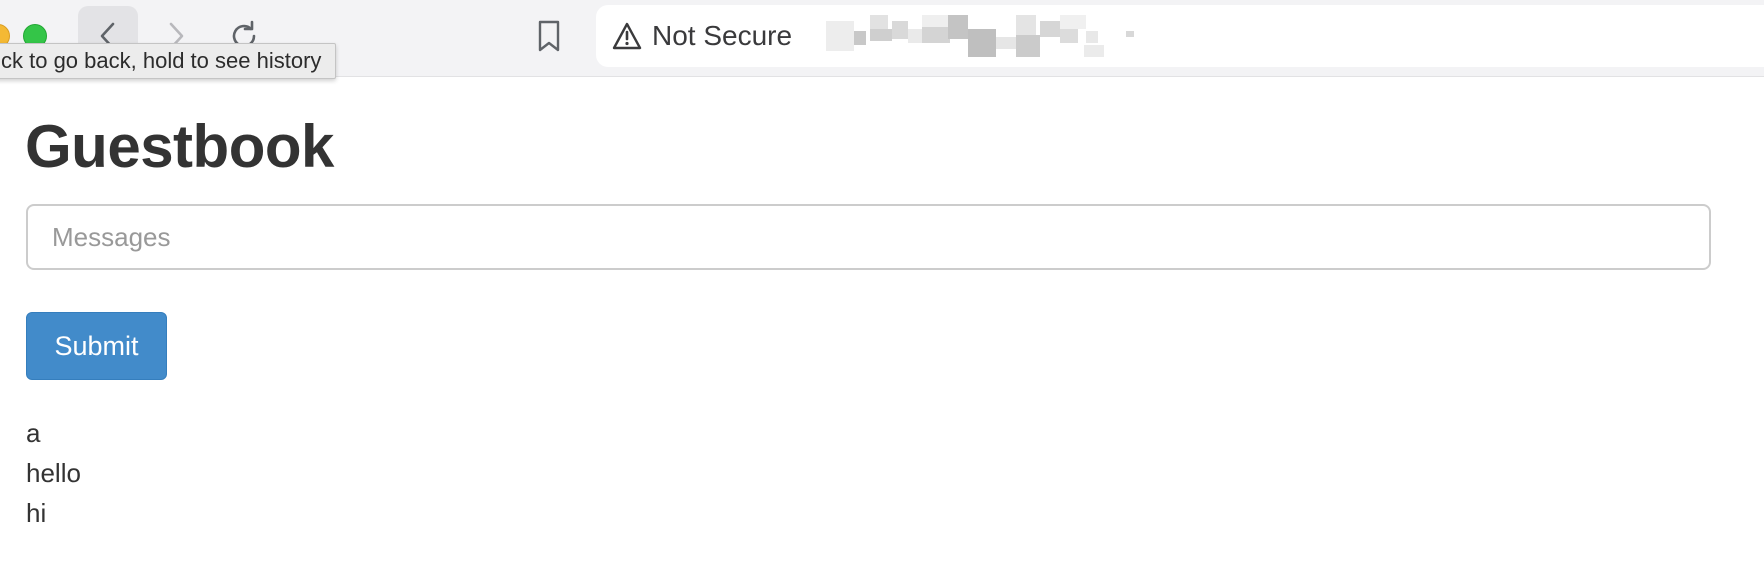  What do you see at coordinates (627, 36) in the screenshot?
I see `warning-triangle-icon` at bounding box center [627, 36].